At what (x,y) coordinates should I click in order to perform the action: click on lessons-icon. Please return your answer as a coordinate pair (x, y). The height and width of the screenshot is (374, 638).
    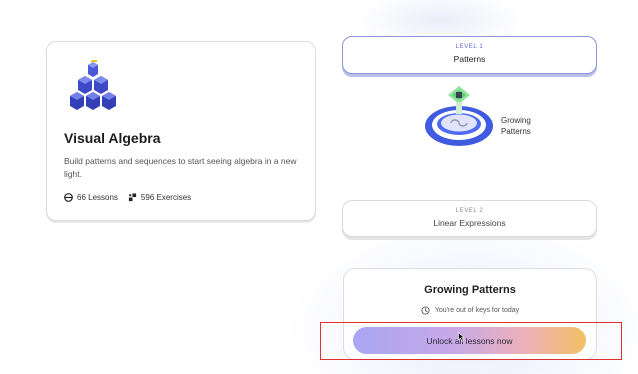
    Looking at the image, I should click on (68, 197).